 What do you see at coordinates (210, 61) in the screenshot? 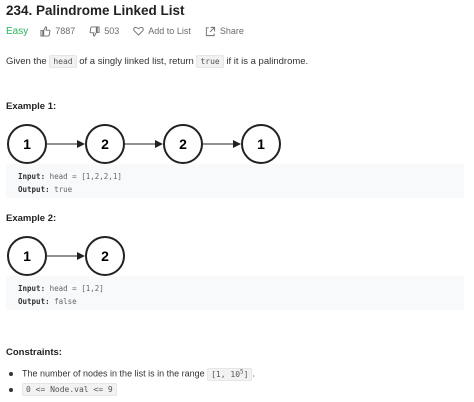
I see `code-true: true` at bounding box center [210, 61].